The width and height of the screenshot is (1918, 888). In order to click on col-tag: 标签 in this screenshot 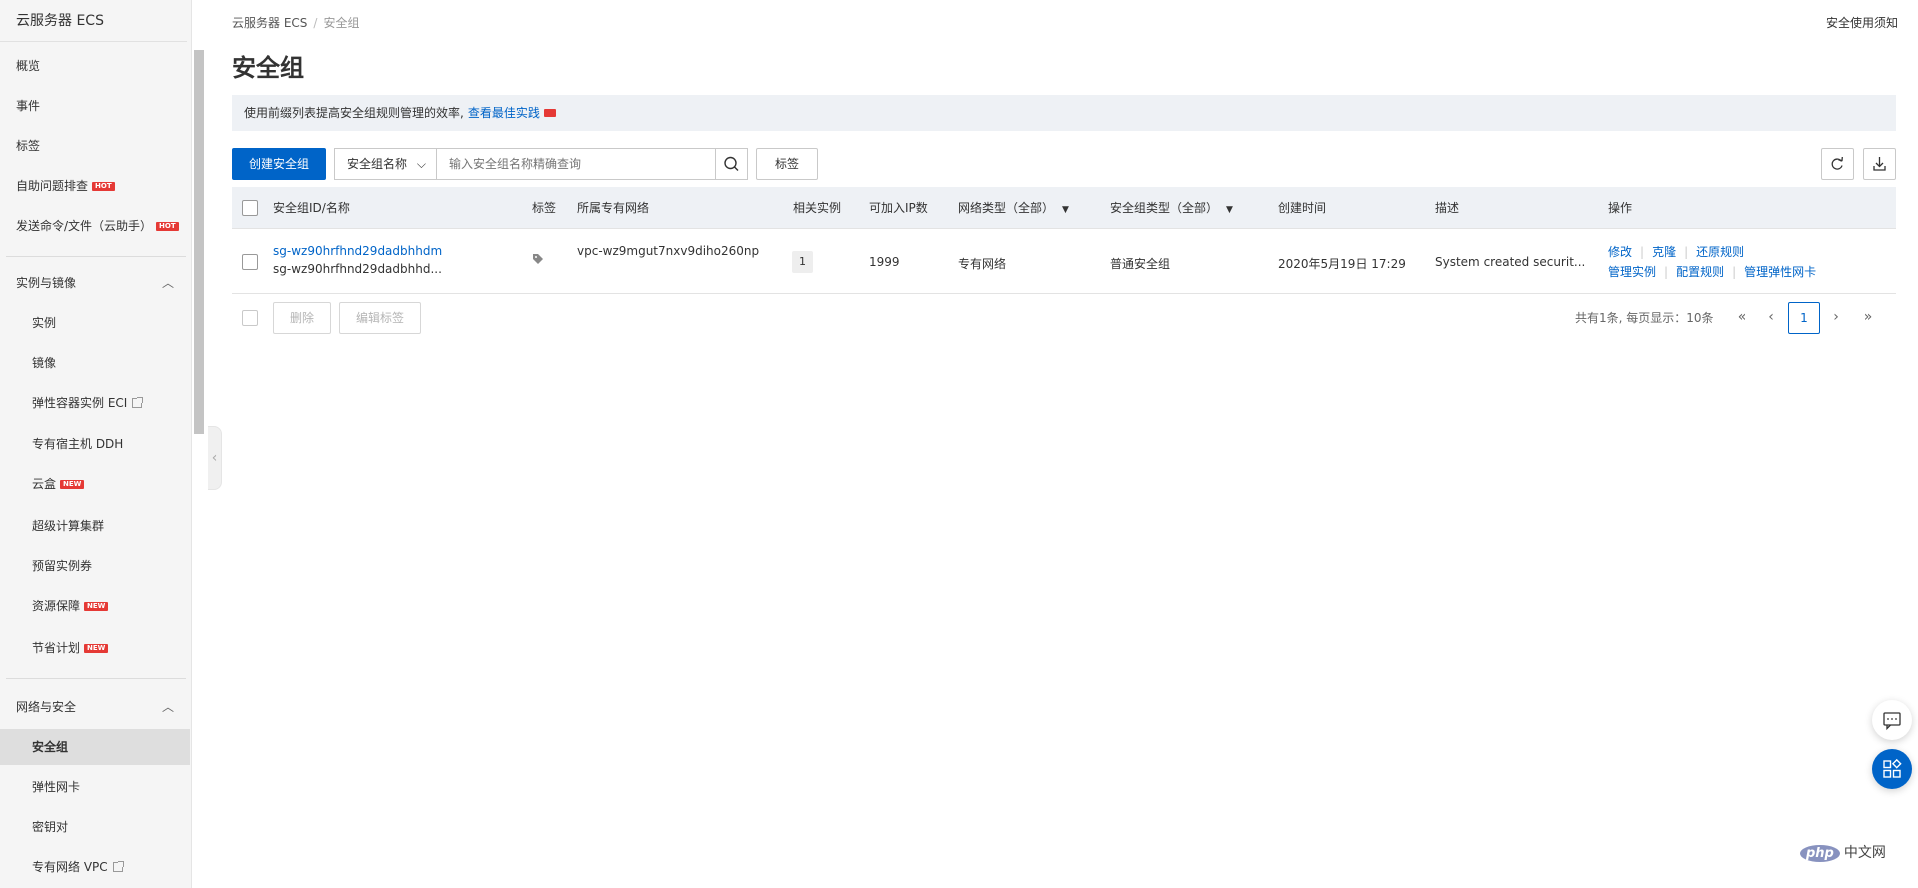, I will do `click(544, 208)`.